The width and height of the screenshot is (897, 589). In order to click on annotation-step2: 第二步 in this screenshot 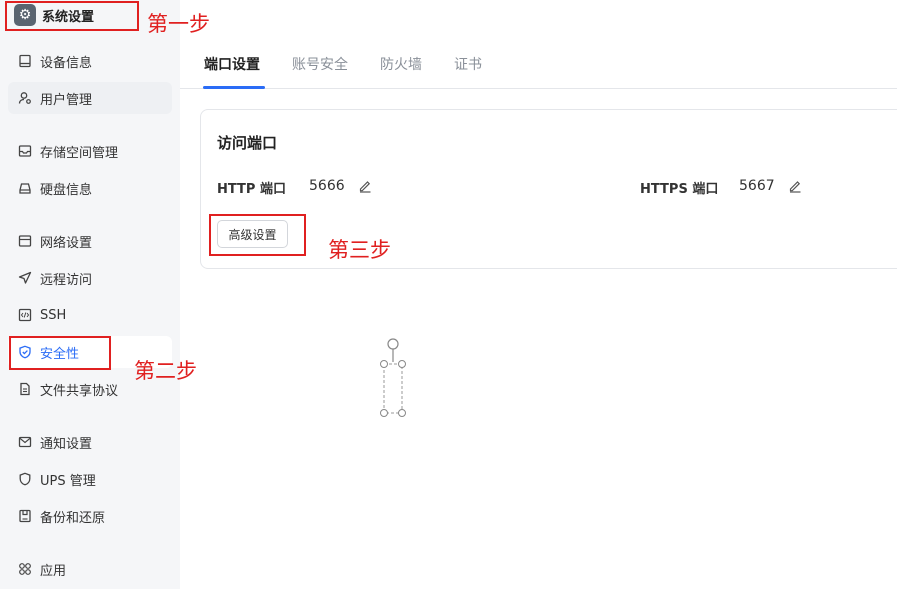, I will do `click(165, 371)`.